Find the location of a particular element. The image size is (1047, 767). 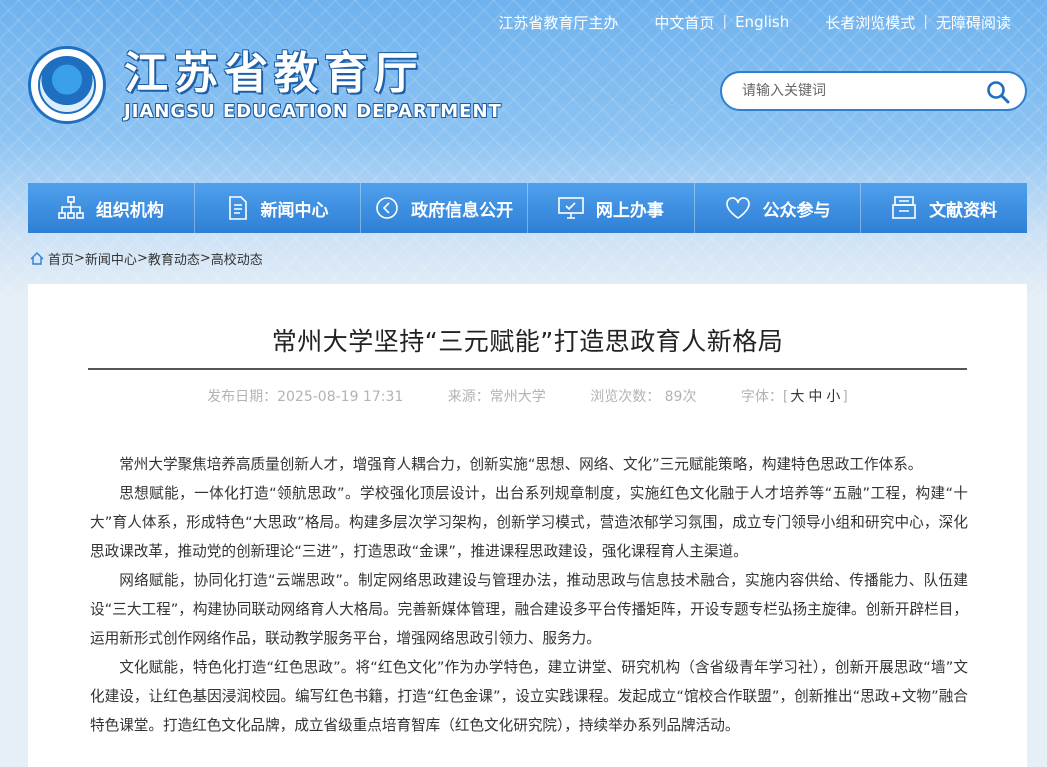

top-links: 江苏省教育厅主办 中文首页 | English 长者浏览模式 | 无障碍阅读 is located at coordinates (754, 22).